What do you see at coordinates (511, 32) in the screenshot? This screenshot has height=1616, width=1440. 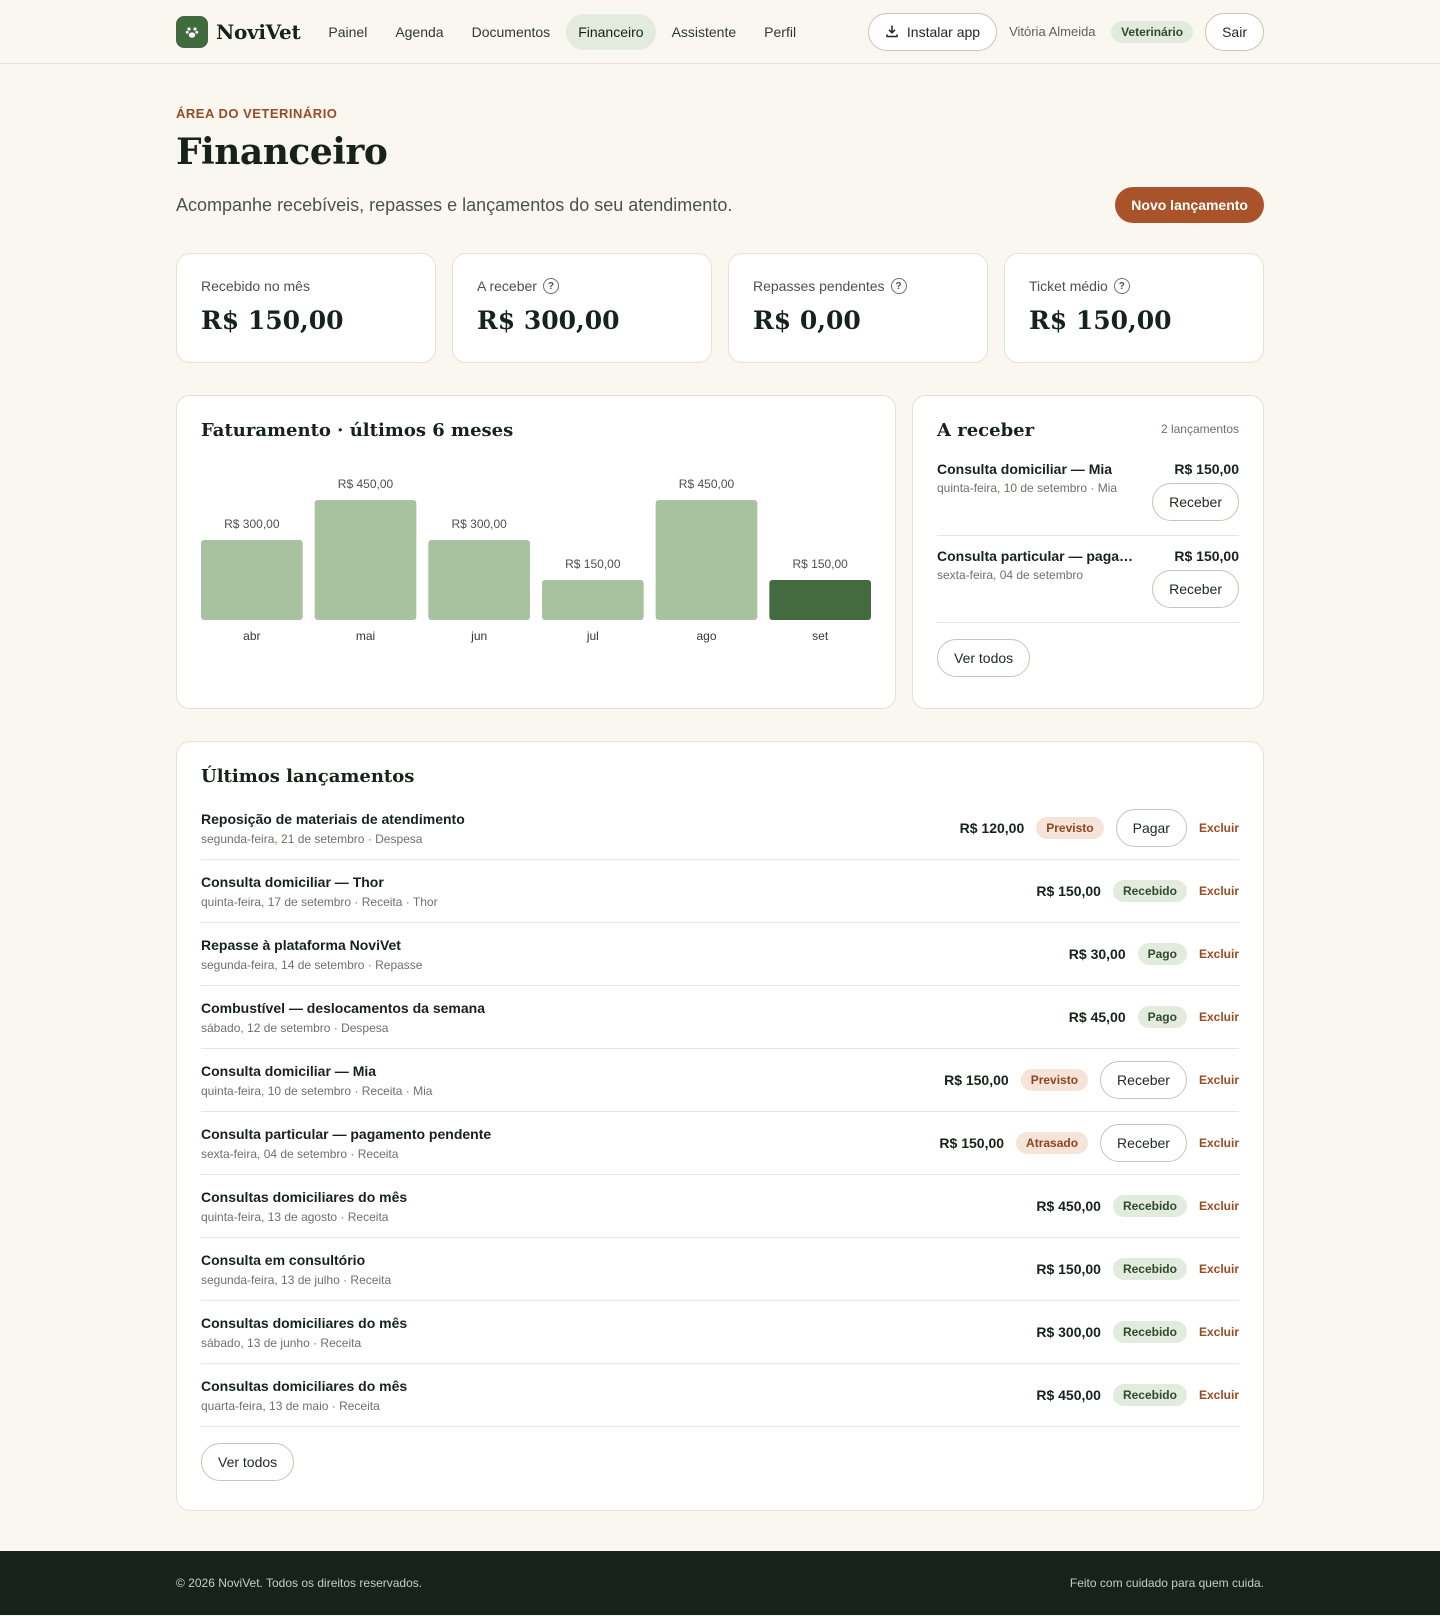 I see `nav-documentos: Documentos` at bounding box center [511, 32].